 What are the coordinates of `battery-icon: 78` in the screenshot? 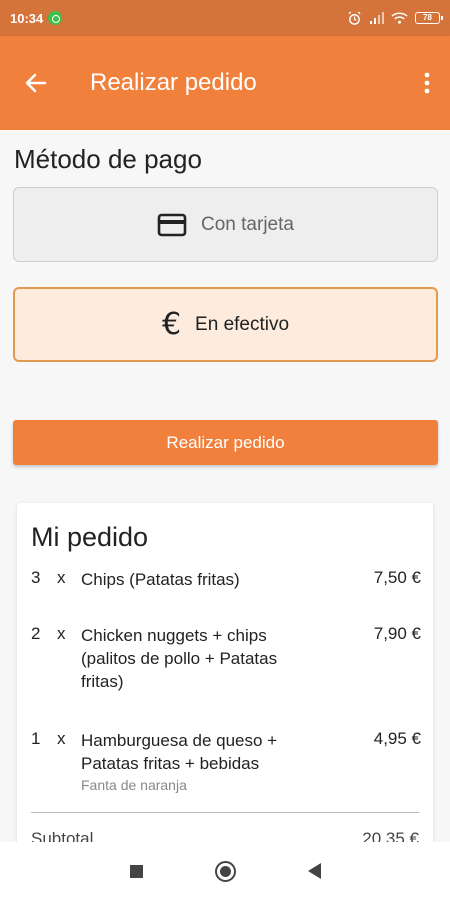 It's located at (429, 18).